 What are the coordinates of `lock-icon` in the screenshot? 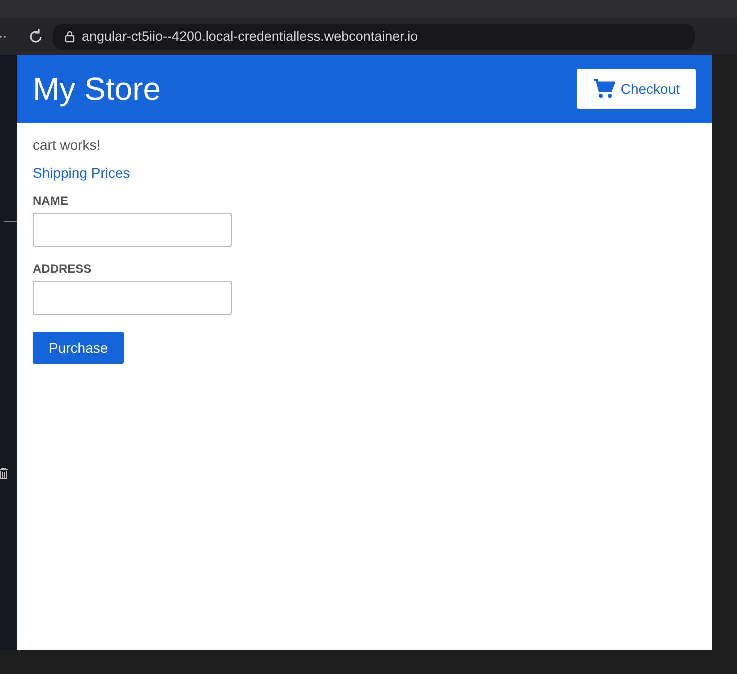 It's located at (70, 36).